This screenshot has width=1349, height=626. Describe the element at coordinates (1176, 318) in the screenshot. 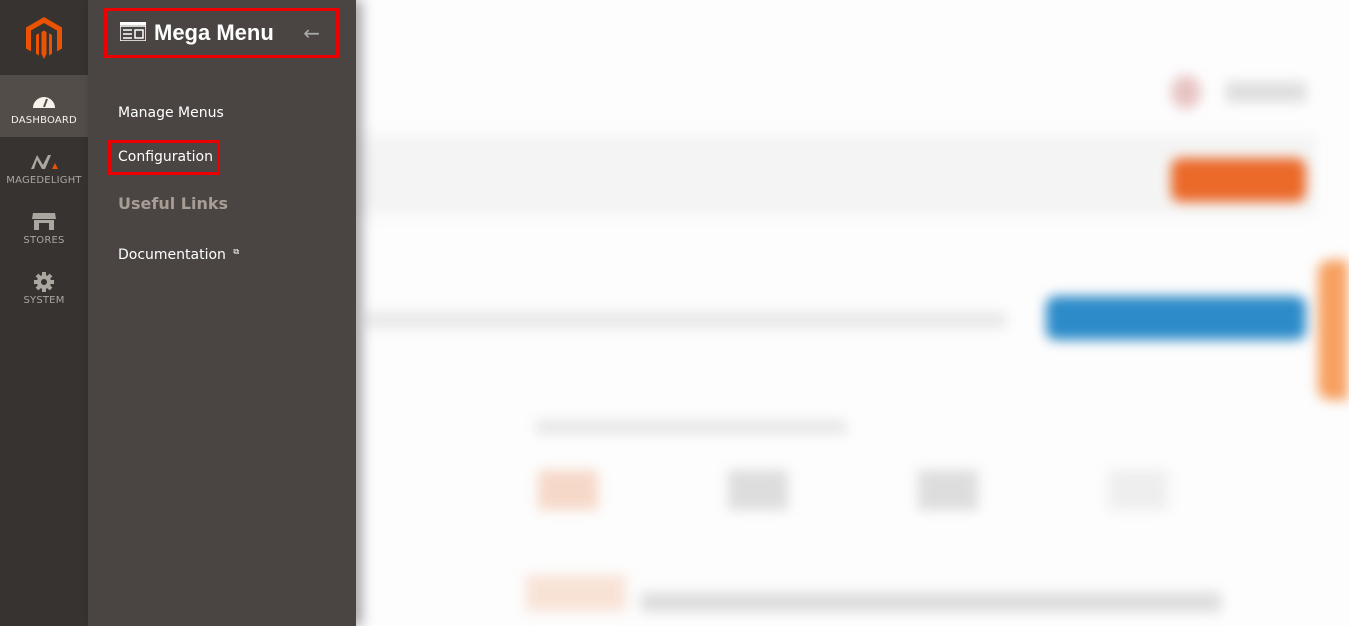

I see `blue-button` at that location.